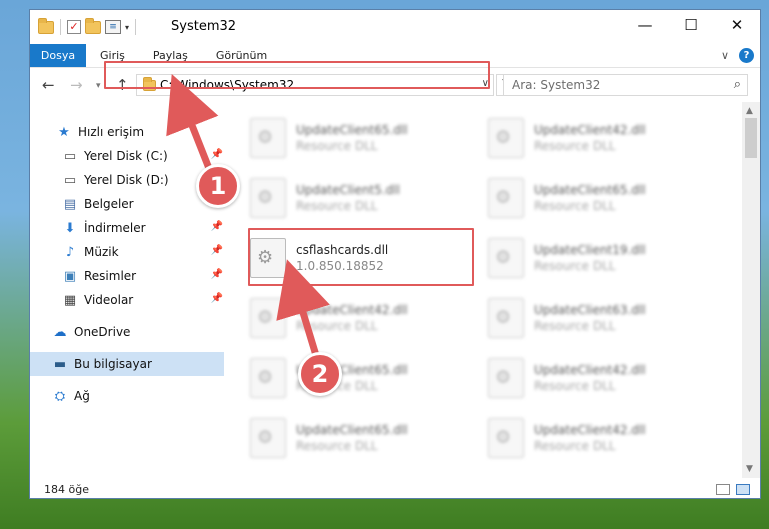 The image size is (769, 529). I want to click on annotation-arrows, so click(248, 218).